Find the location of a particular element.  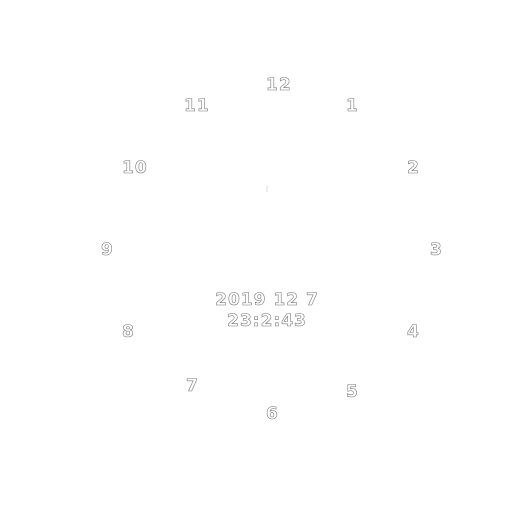

clock-numeral-3: 3 is located at coordinates (436, 250).